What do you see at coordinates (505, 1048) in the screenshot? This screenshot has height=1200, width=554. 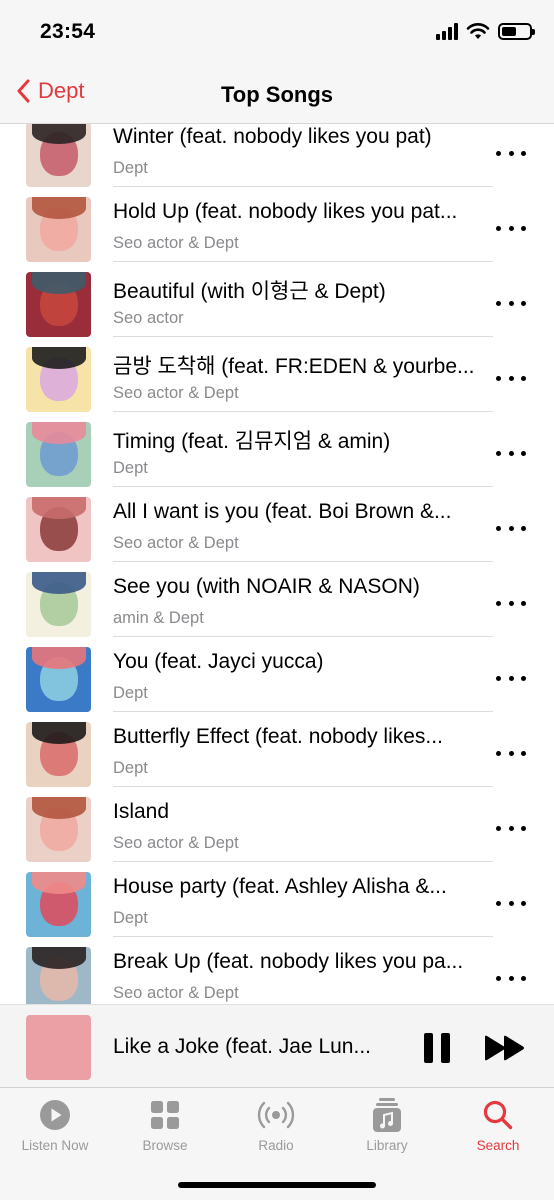 I see `fast-forward-icon` at bounding box center [505, 1048].